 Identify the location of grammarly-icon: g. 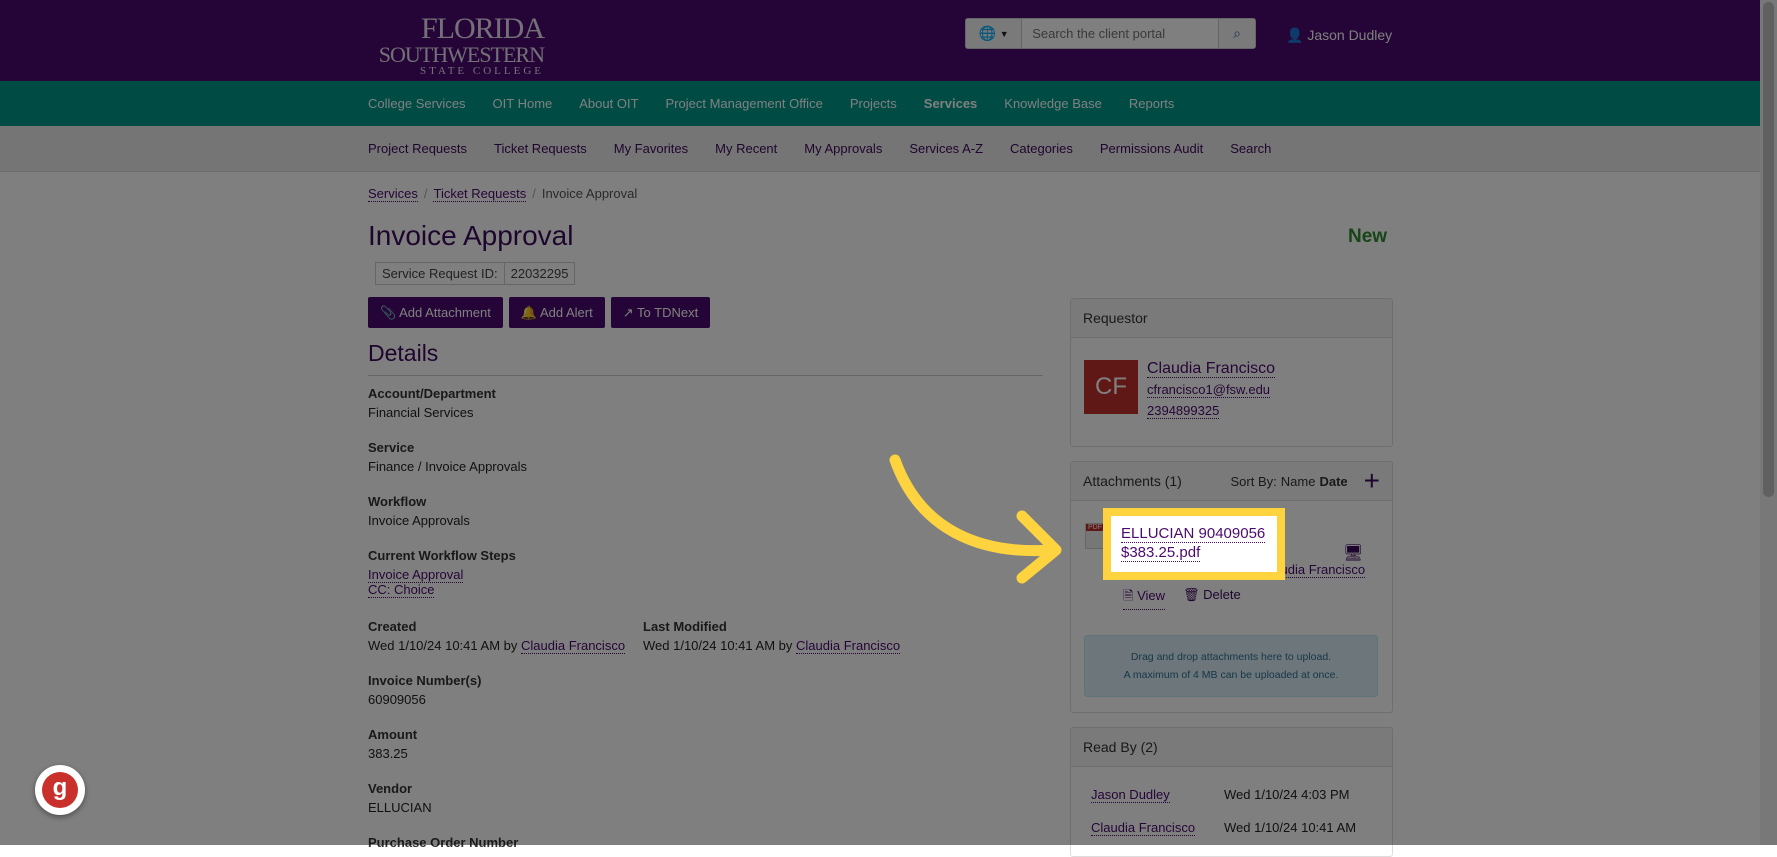
(60, 790).